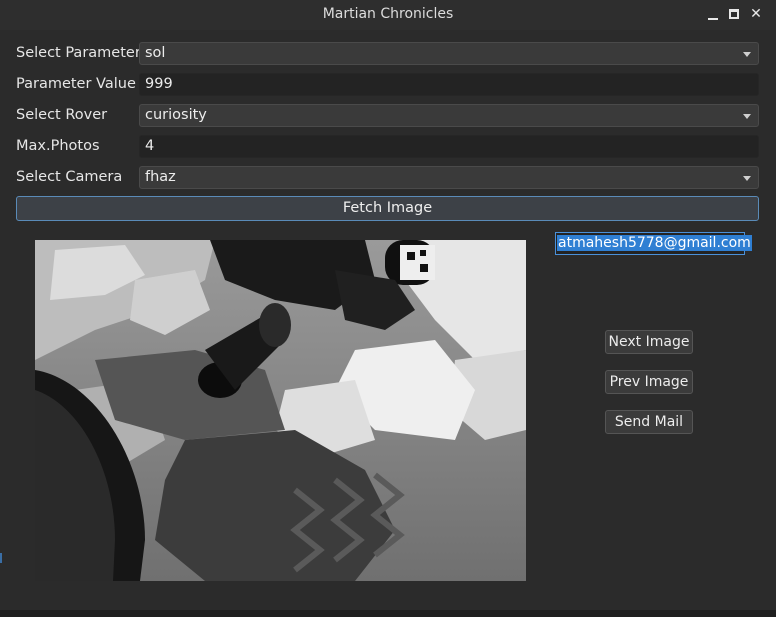  I want to click on window-title: Martian Chronicles, so click(388, 14).